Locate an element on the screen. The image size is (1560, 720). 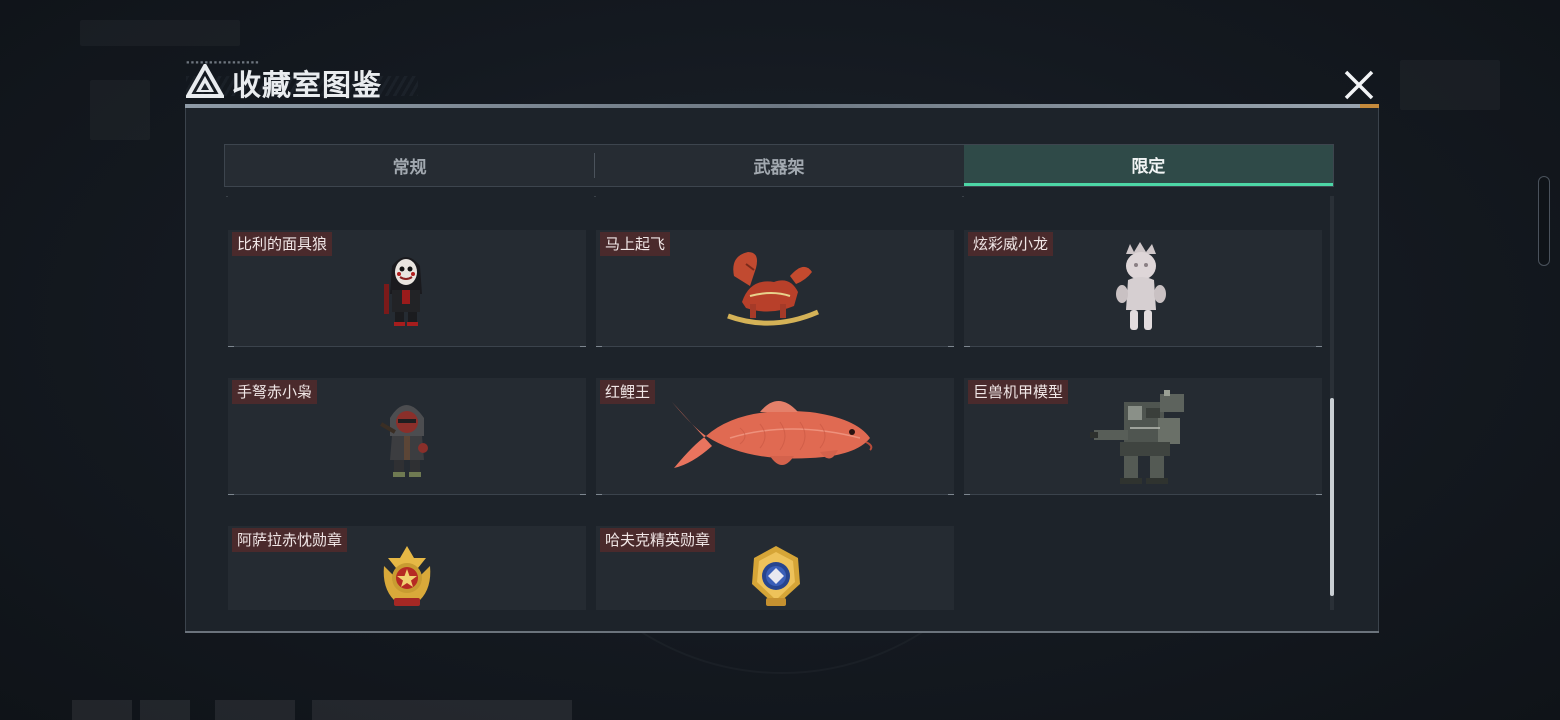
collection-item-card: 巨兽机甲模型 is located at coordinates (1143, 436).